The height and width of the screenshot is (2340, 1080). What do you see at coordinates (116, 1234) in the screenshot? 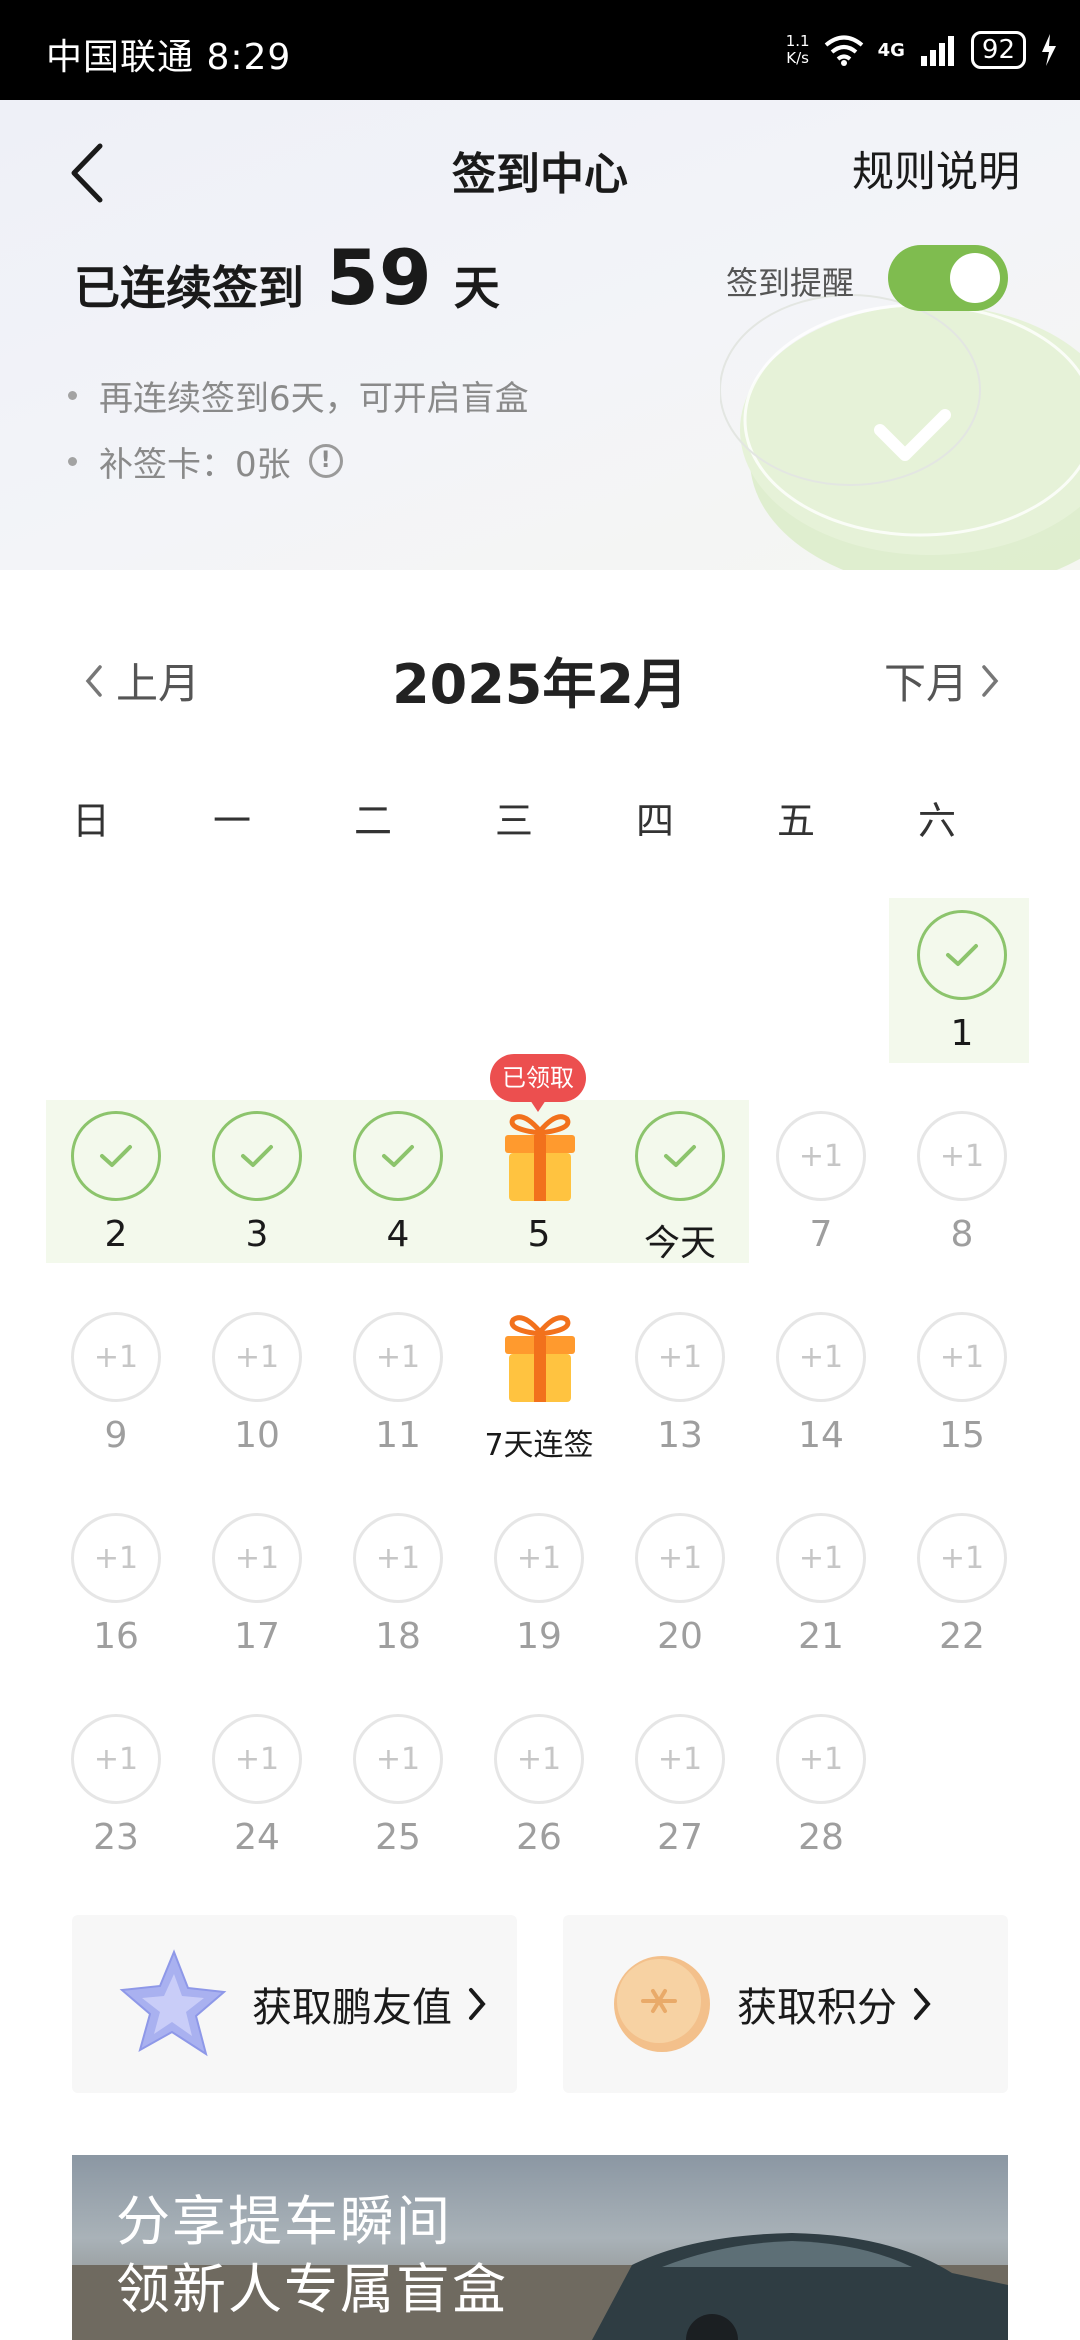
I see `day-label: 2` at bounding box center [116, 1234].